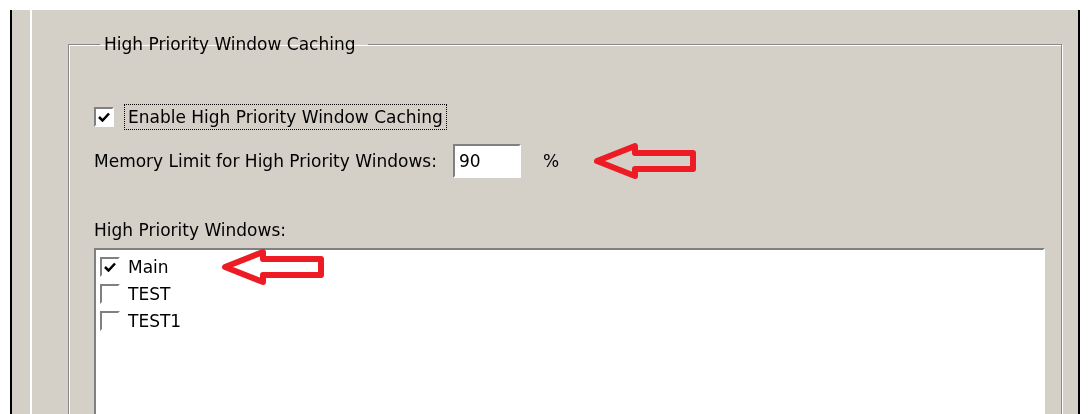  I want to click on input-field: 90, so click(486, 161).